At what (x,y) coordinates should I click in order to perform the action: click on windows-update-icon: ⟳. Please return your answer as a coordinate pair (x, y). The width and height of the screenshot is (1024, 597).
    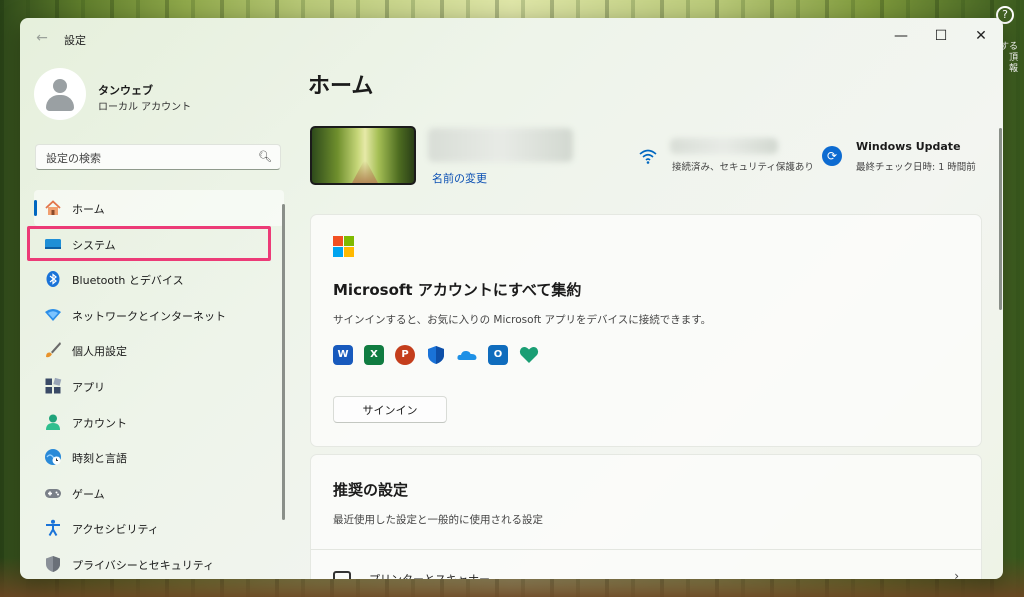
    Looking at the image, I should click on (832, 156).